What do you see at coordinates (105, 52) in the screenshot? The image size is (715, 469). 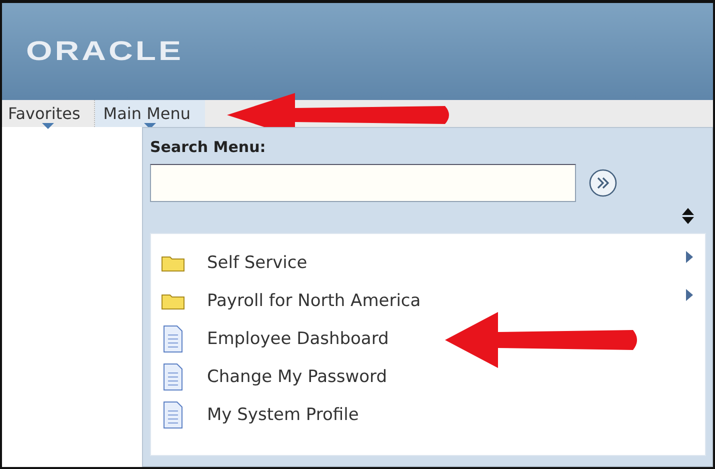 I see `logo: ORACLE` at bounding box center [105, 52].